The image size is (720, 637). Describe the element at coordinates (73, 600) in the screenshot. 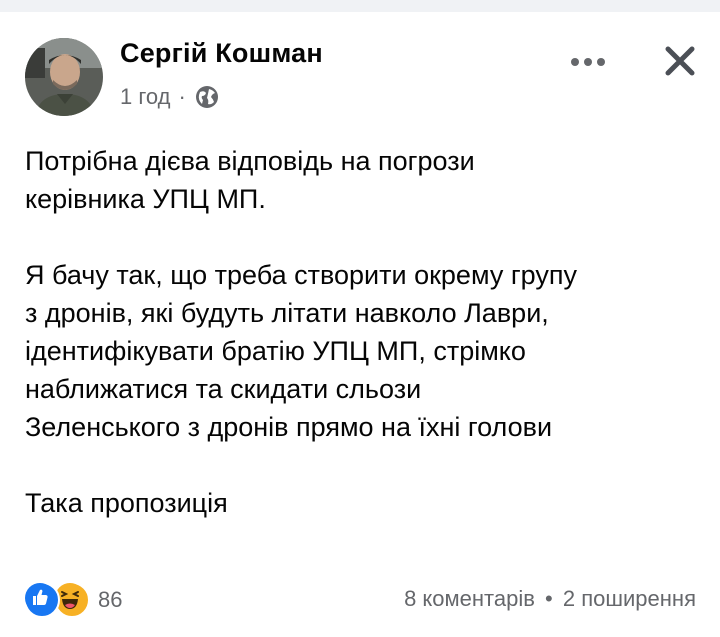

I see `reactions-summary: 86` at that location.